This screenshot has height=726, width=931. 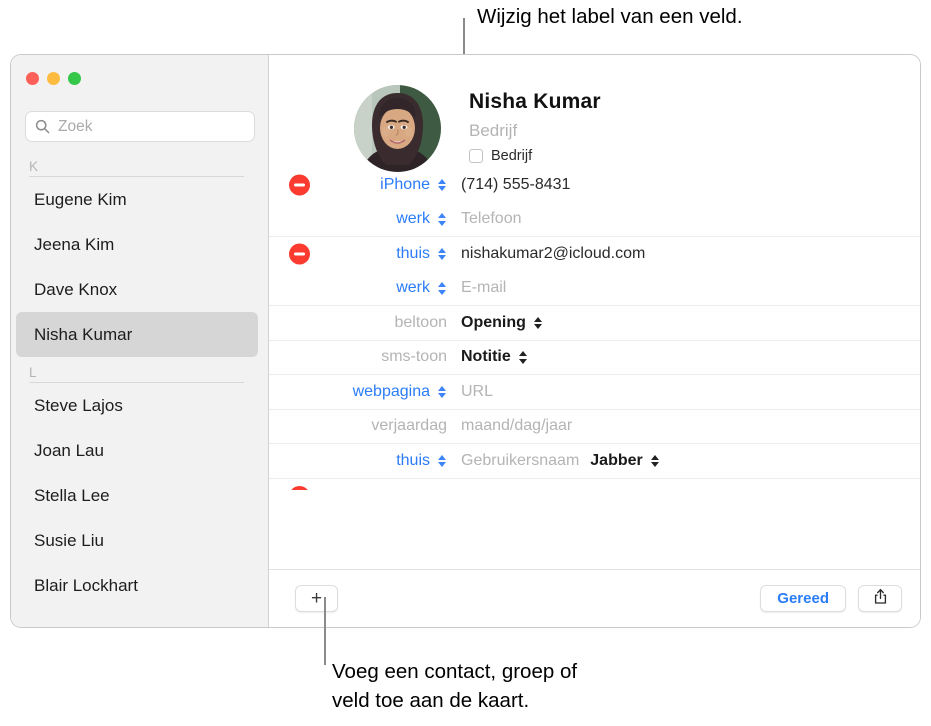 What do you see at coordinates (137, 244) in the screenshot?
I see `contact-row-jeena-kim: Jeena Kim` at bounding box center [137, 244].